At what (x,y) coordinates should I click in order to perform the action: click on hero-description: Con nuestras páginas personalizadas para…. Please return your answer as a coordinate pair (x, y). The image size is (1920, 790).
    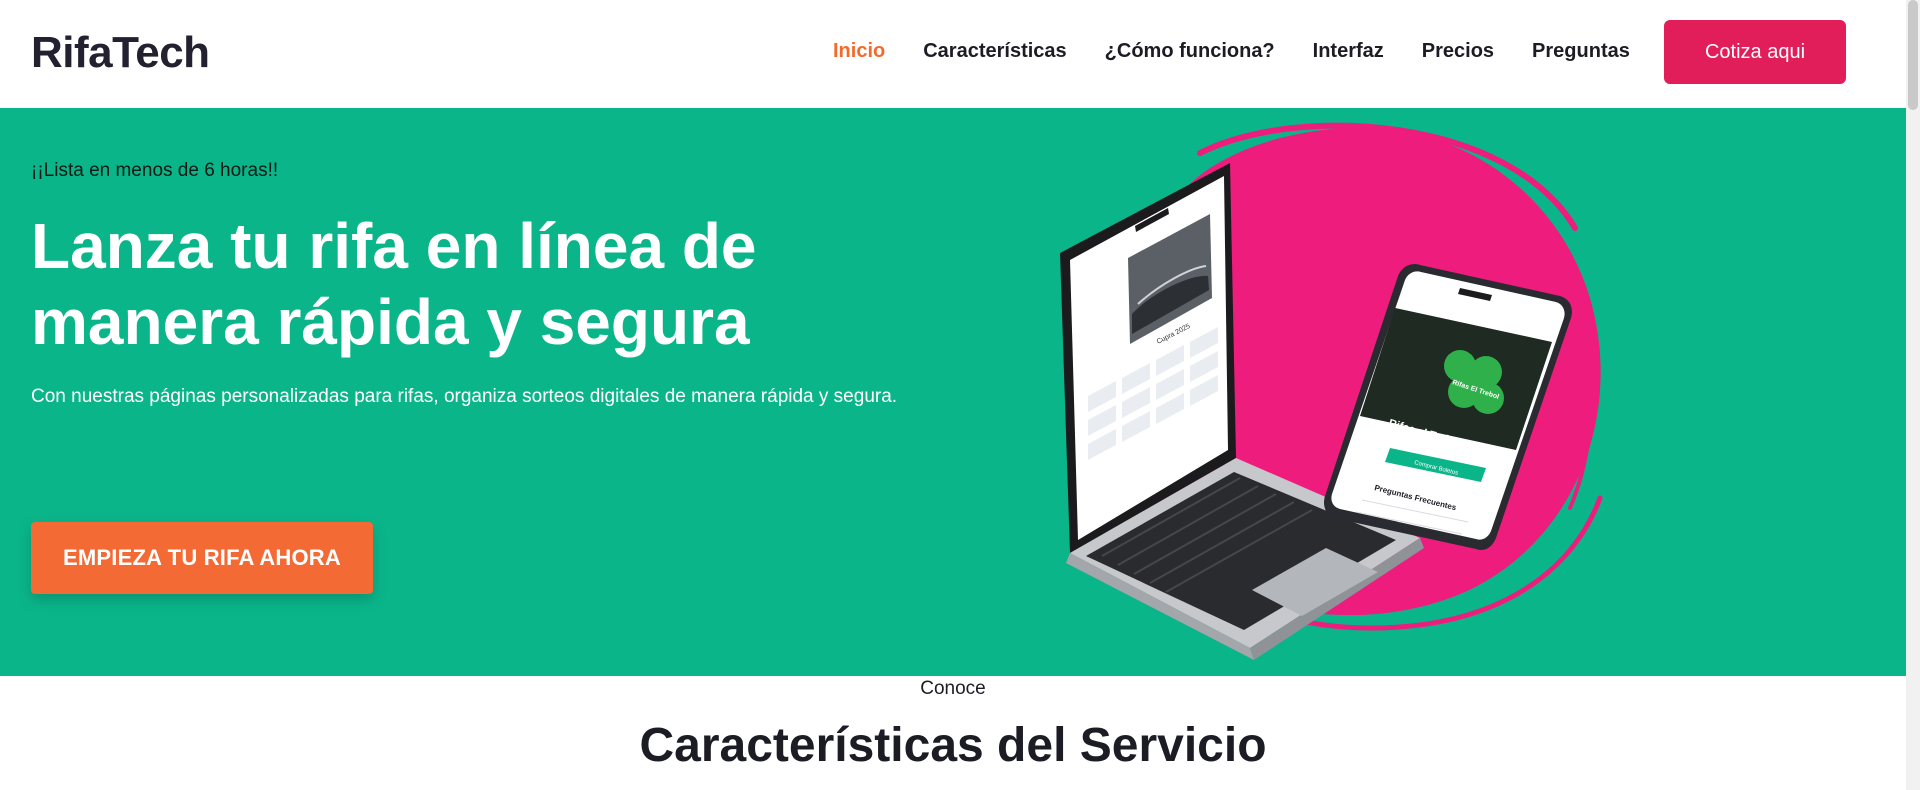
    Looking at the image, I should click on (464, 396).